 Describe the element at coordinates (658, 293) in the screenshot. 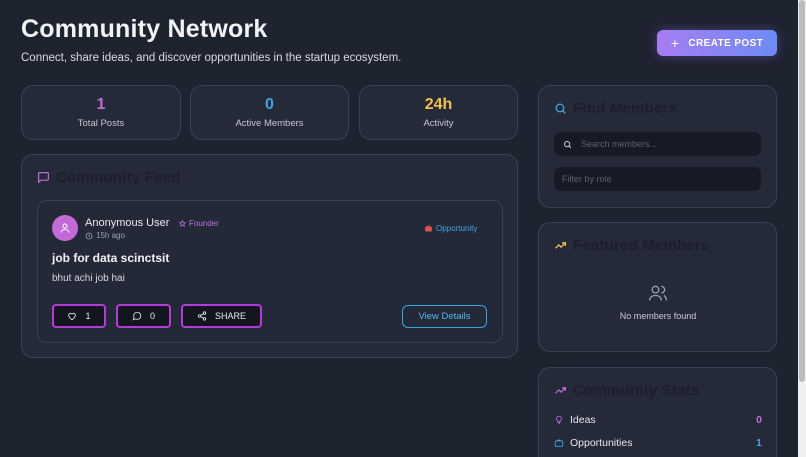

I see `users-icon` at that location.